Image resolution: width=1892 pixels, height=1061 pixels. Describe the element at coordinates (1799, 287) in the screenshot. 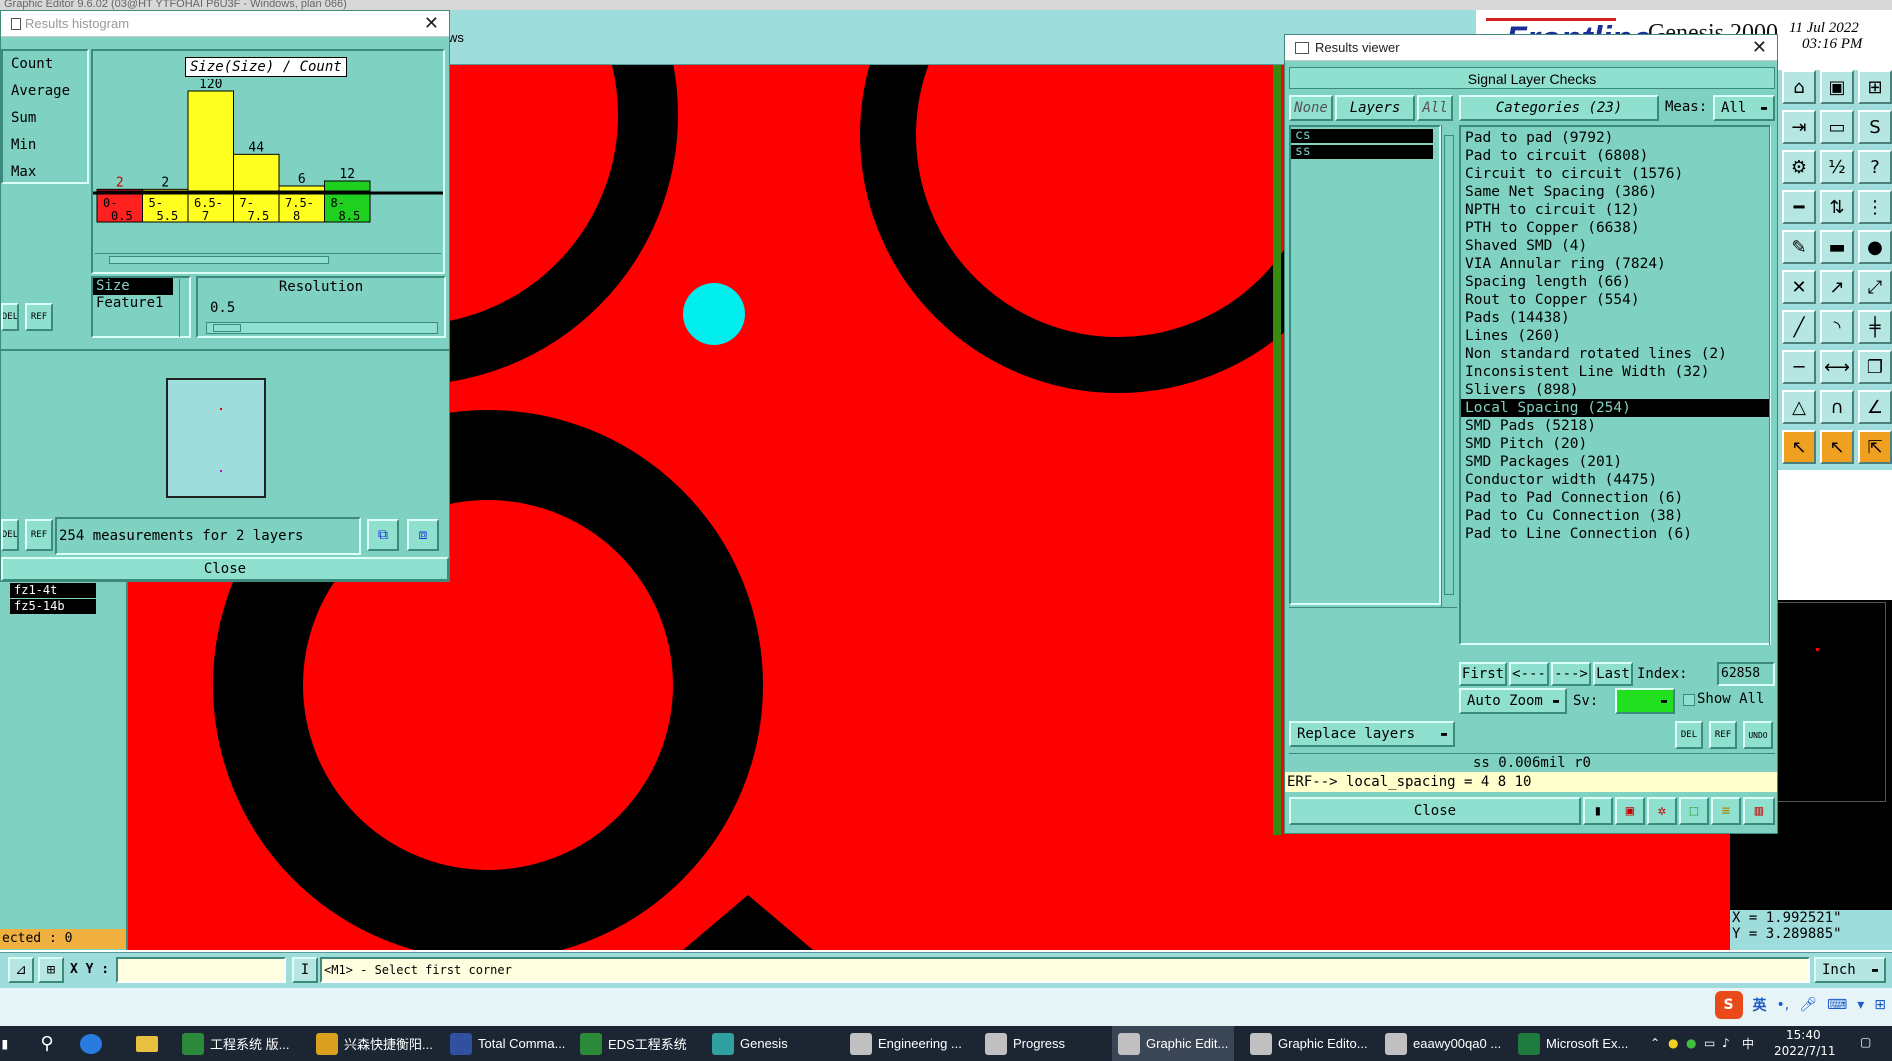

I see `cross-icon: ✕` at that location.